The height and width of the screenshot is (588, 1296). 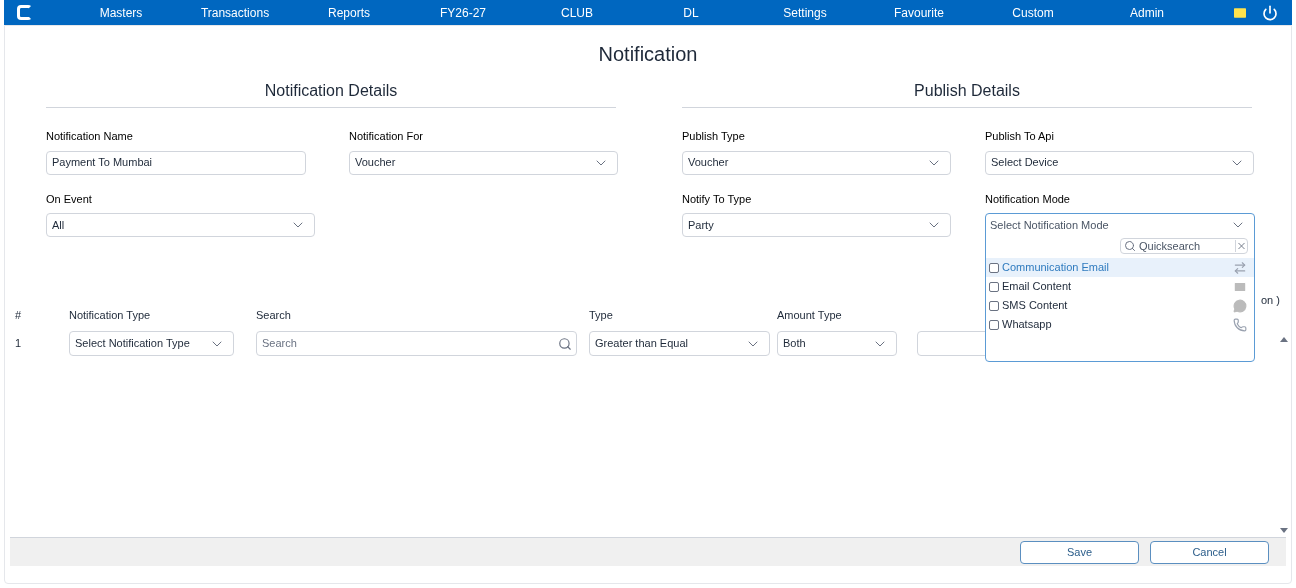 I want to click on quicksearch-field: Quicksearch, so click(x=1184, y=246).